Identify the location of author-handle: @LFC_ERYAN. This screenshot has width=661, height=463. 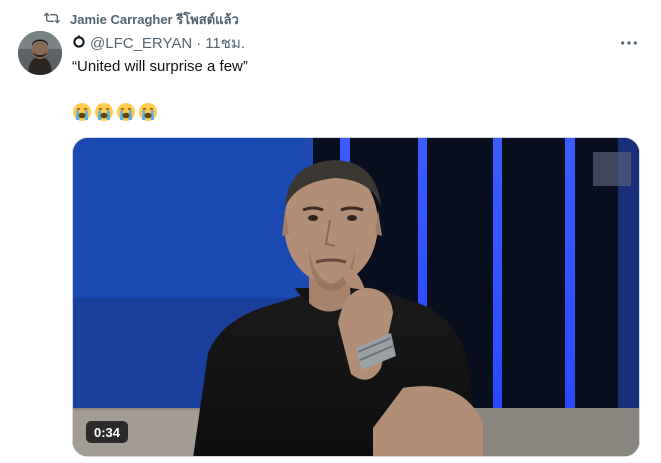
(141, 43).